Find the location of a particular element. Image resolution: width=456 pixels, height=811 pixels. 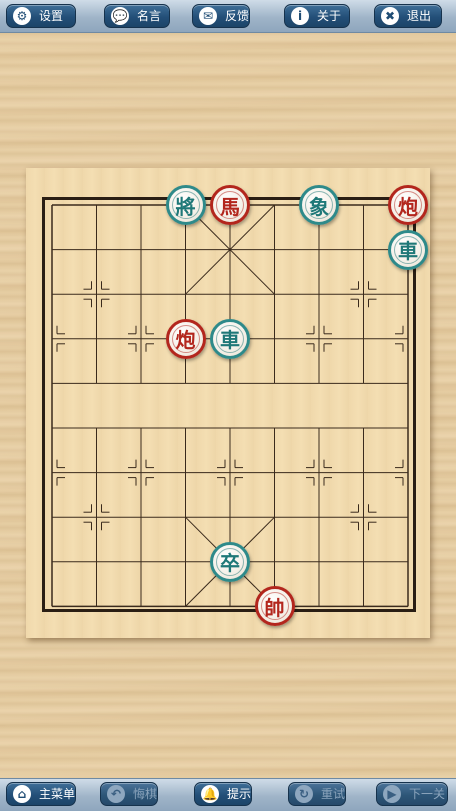

bell-icon: 🔔 is located at coordinates (210, 794).